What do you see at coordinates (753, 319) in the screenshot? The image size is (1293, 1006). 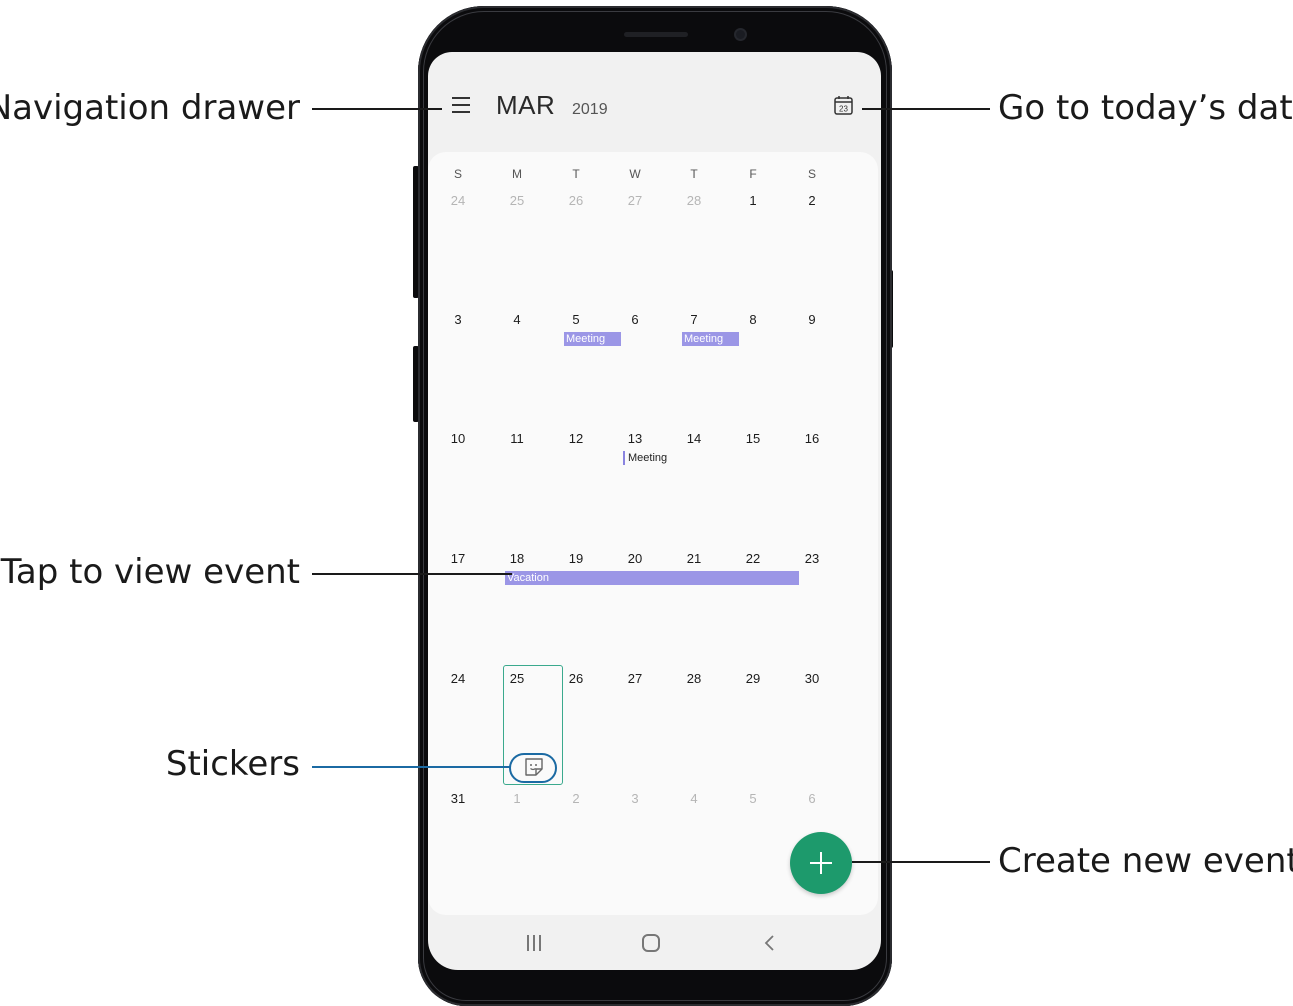 I see `day-cell: 8` at bounding box center [753, 319].